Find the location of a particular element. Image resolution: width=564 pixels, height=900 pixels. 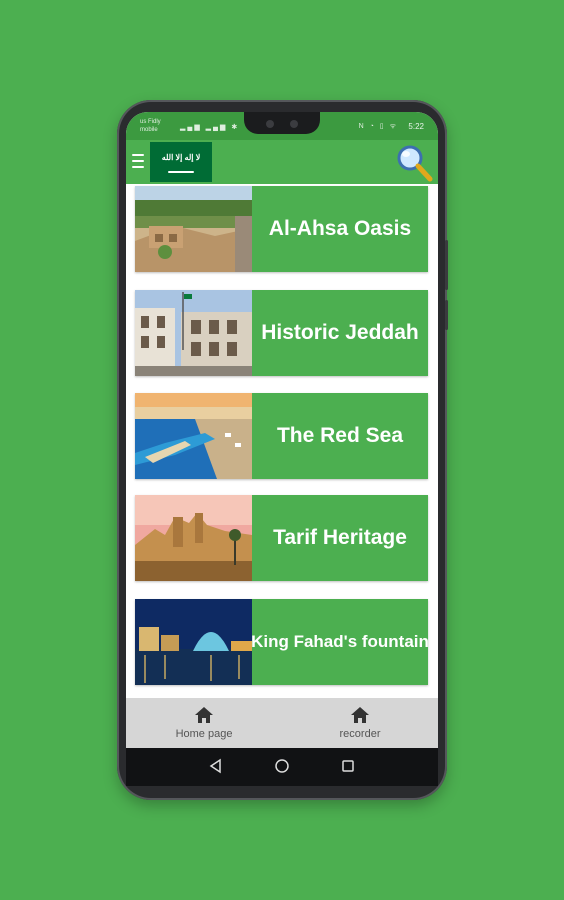

recents-icon is located at coordinates (348, 766).